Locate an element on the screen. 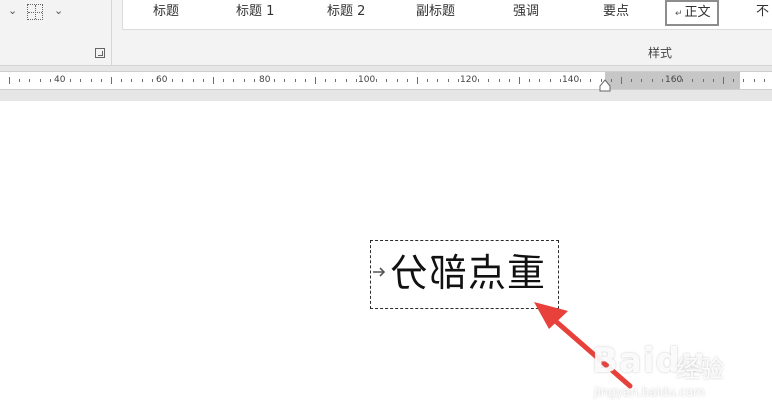  ruler-label-160: 160 is located at coordinates (674, 80).